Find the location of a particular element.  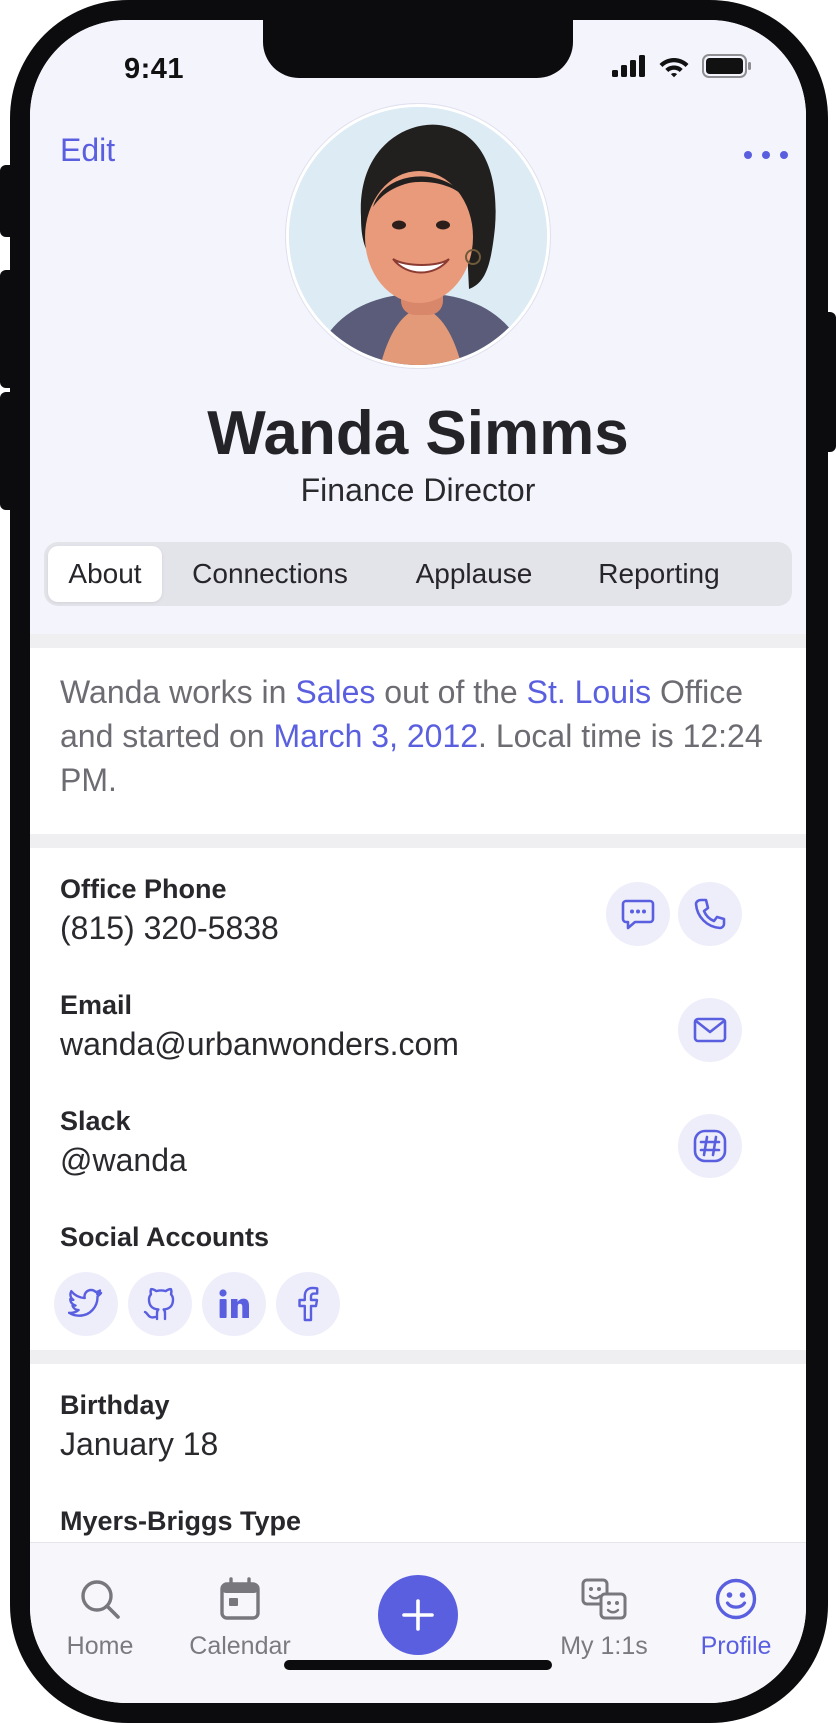

tab-about: About is located at coordinates (105, 574).